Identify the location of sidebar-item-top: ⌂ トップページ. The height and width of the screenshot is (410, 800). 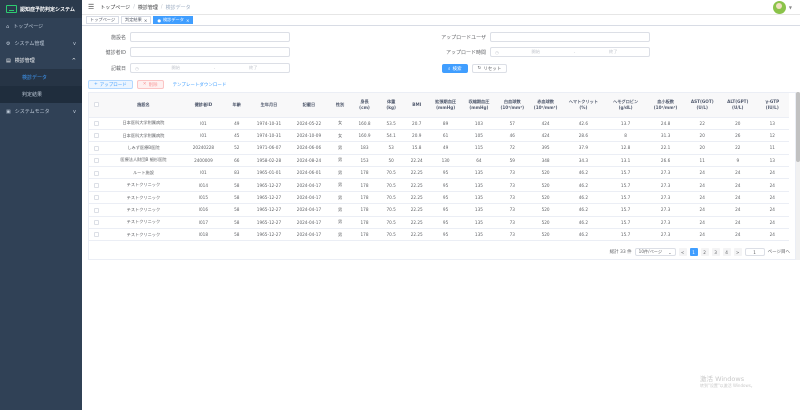
(41, 26).